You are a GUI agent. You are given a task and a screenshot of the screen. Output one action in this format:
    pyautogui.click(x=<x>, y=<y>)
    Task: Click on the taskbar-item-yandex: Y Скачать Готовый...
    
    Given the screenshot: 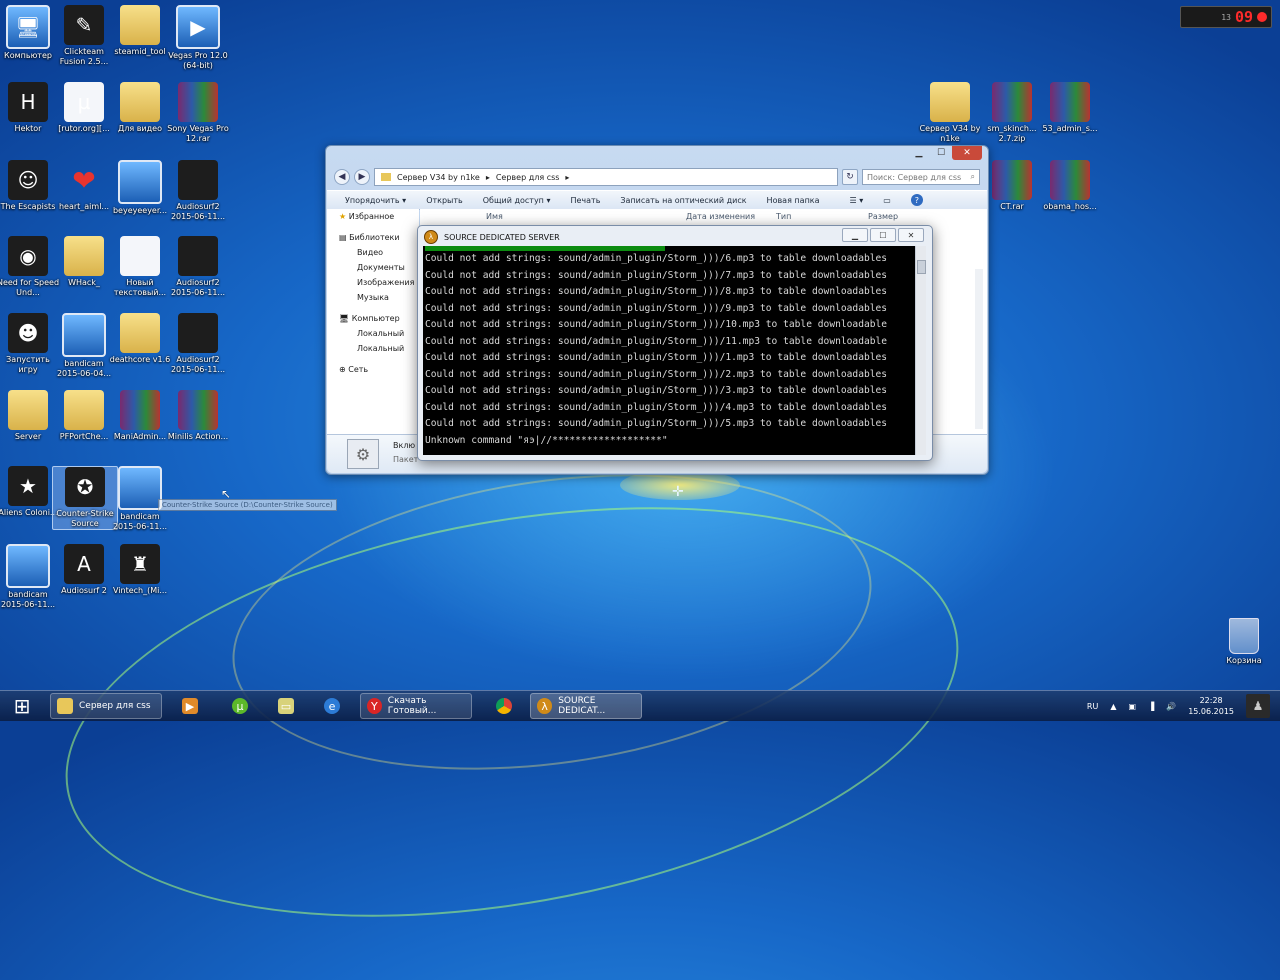 What is the action you would take?
    pyautogui.click(x=416, y=706)
    